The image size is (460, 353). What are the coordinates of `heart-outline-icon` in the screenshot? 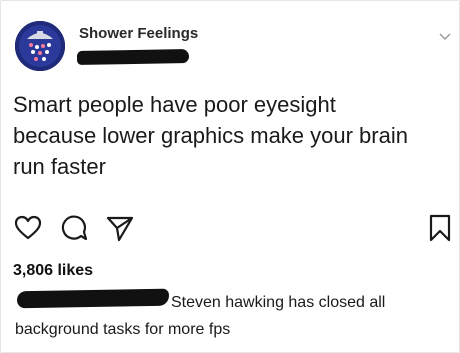 It's located at (28, 228).